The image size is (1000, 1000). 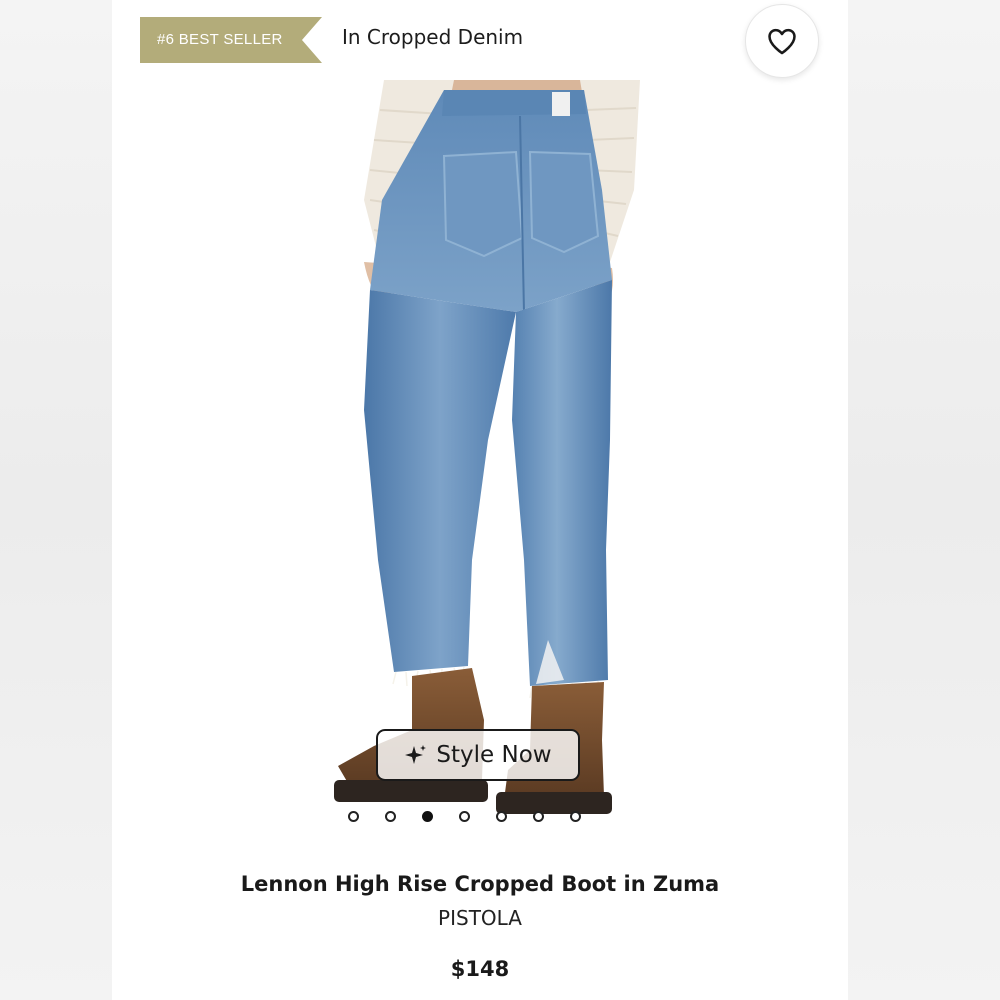 I want to click on favorite-button, so click(x=782, y=41).